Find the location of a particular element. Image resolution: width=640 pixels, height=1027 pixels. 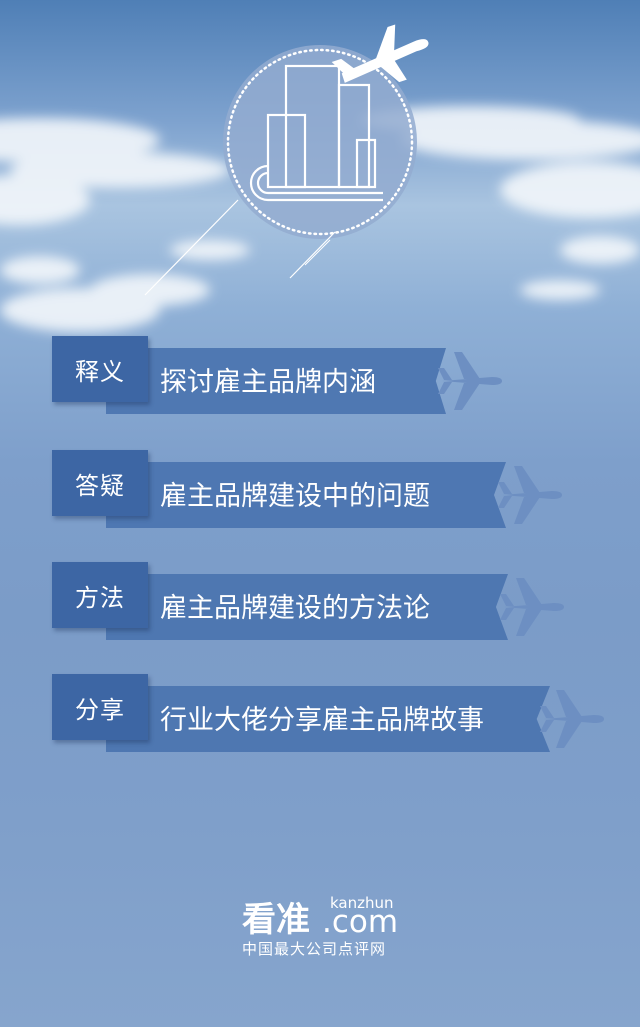

logo-domain-text: .com is located at coordinates (360, 922).